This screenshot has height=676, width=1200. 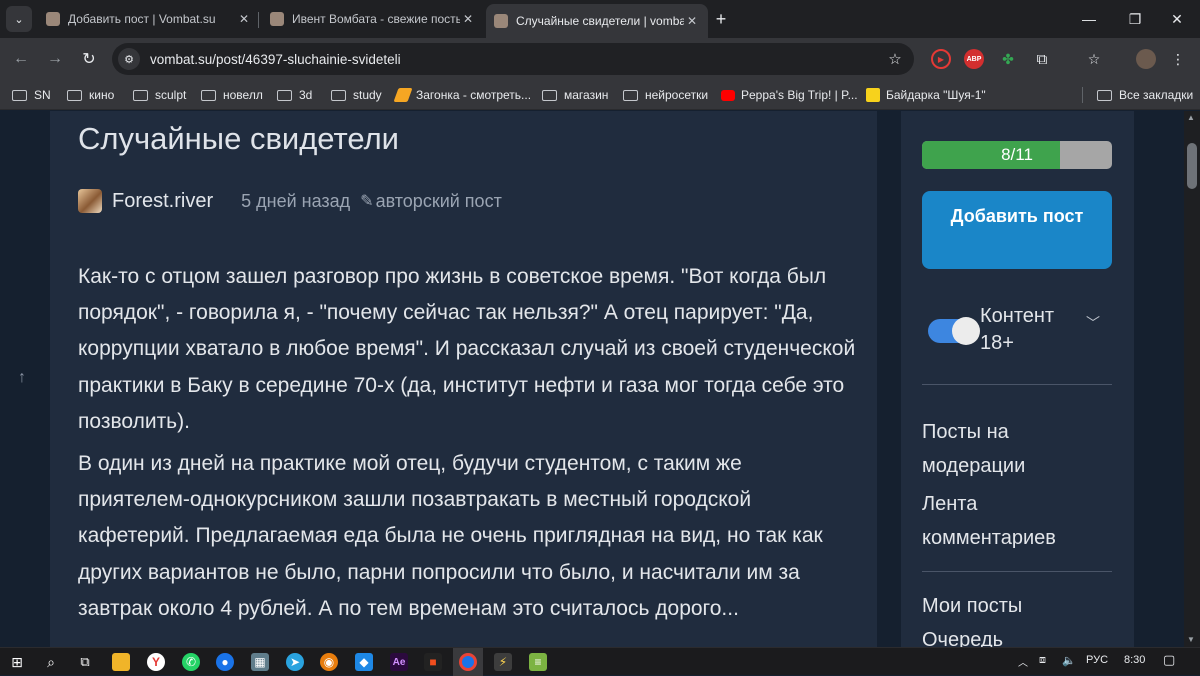 What do you see at coordinates (129, 59) in the screenshot?
I see `site-info-icon: ⚙` at bounding box center [129, 59].